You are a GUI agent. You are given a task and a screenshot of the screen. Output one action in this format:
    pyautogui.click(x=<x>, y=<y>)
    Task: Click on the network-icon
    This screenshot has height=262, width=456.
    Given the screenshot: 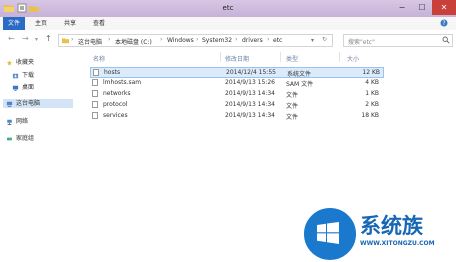 What is the action you would take?
    pyautogui.click(x=9, y=122)
    